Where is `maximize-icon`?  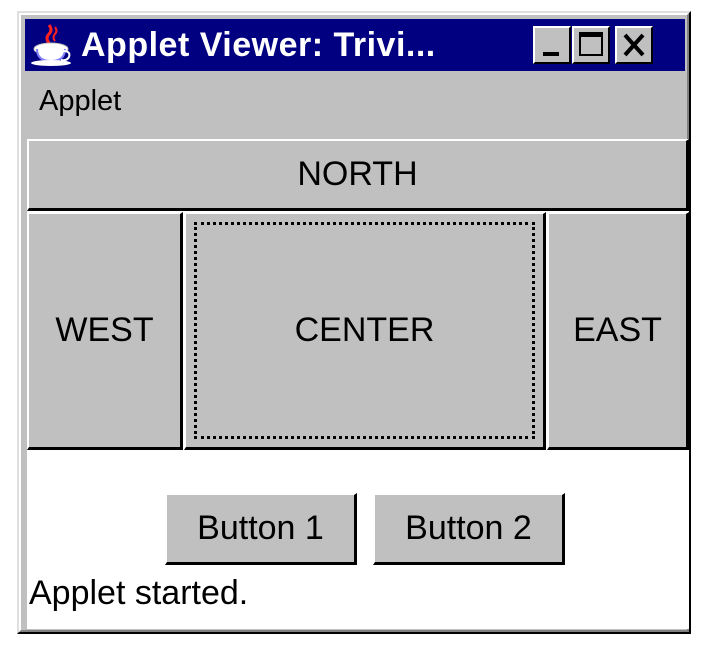 maximize-icon is located at coordinates (591, 44).